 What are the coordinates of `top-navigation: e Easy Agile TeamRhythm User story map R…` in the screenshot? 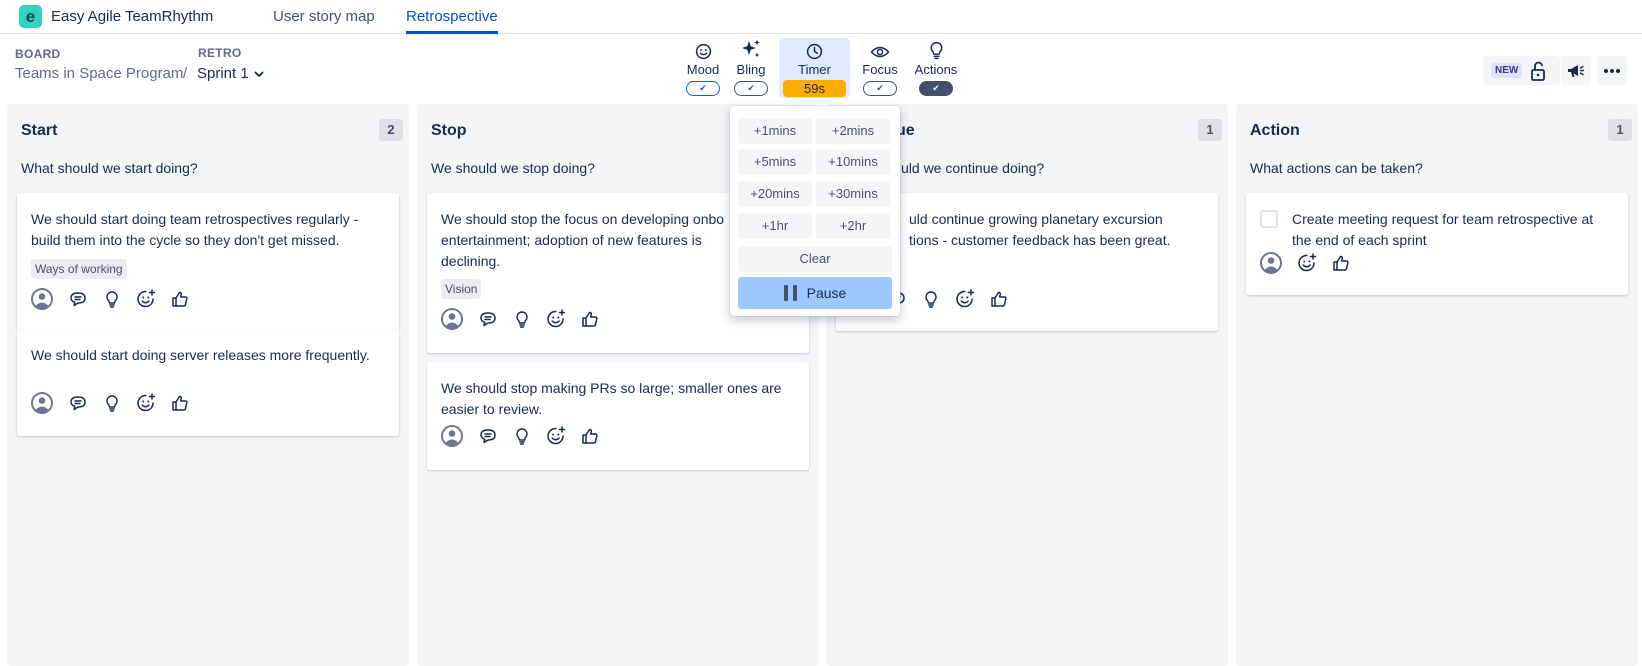 It's located at (821, 17).